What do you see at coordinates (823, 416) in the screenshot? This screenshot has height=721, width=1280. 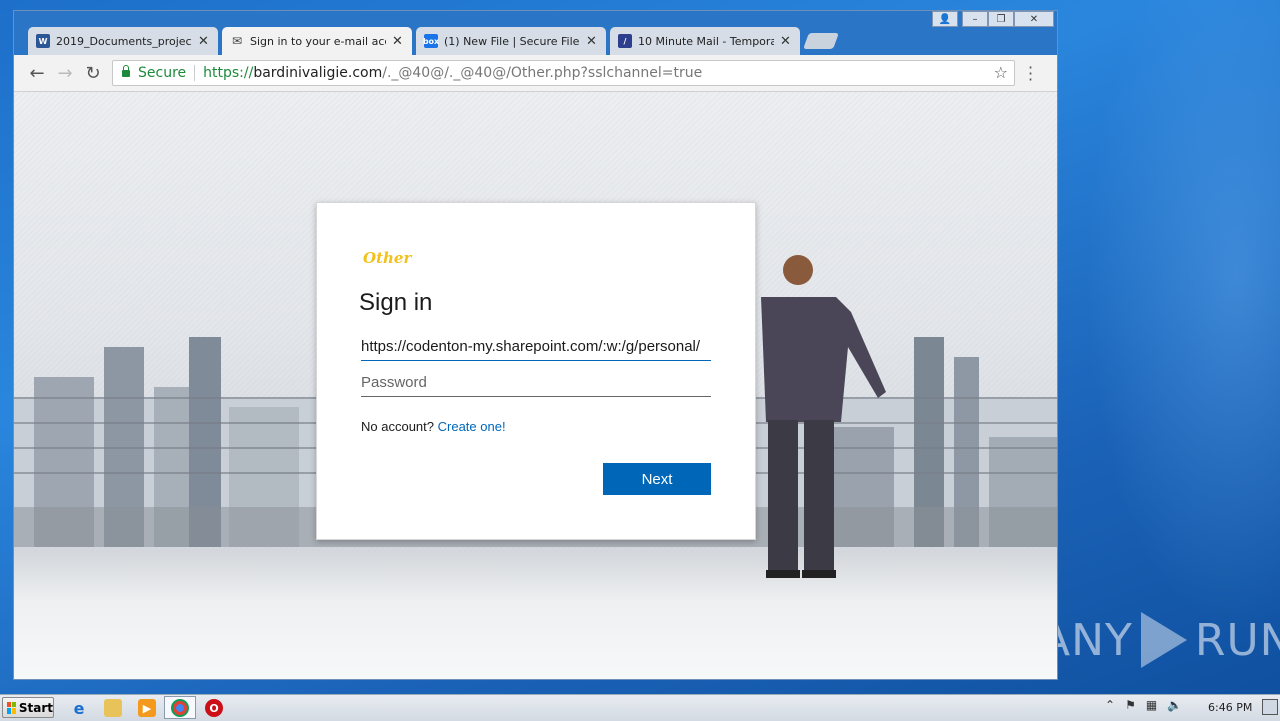 I see `businessman-image` at bounding box center [823, 416].